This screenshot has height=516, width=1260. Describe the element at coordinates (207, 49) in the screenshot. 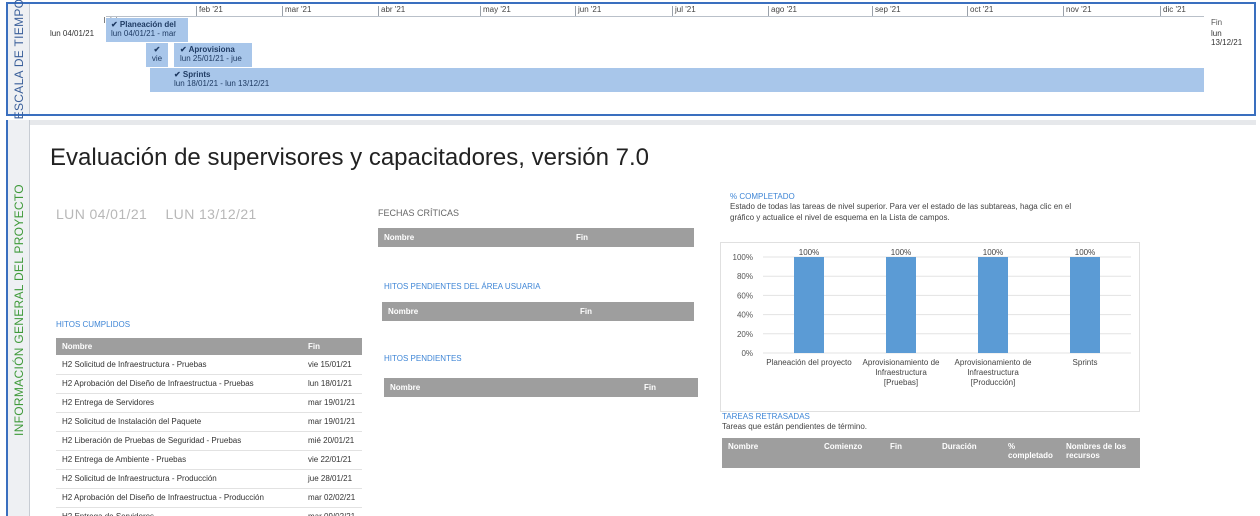

I see `task-title: ✔ Aprovisiona` at that location.